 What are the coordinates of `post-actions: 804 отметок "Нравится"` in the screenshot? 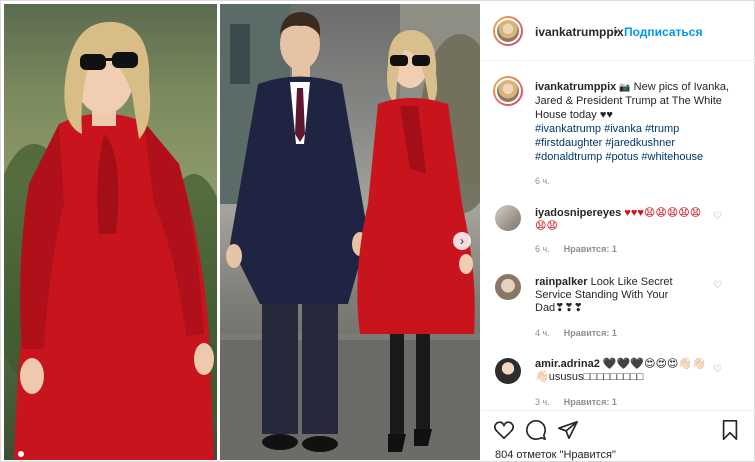 It's located at (618, 436).